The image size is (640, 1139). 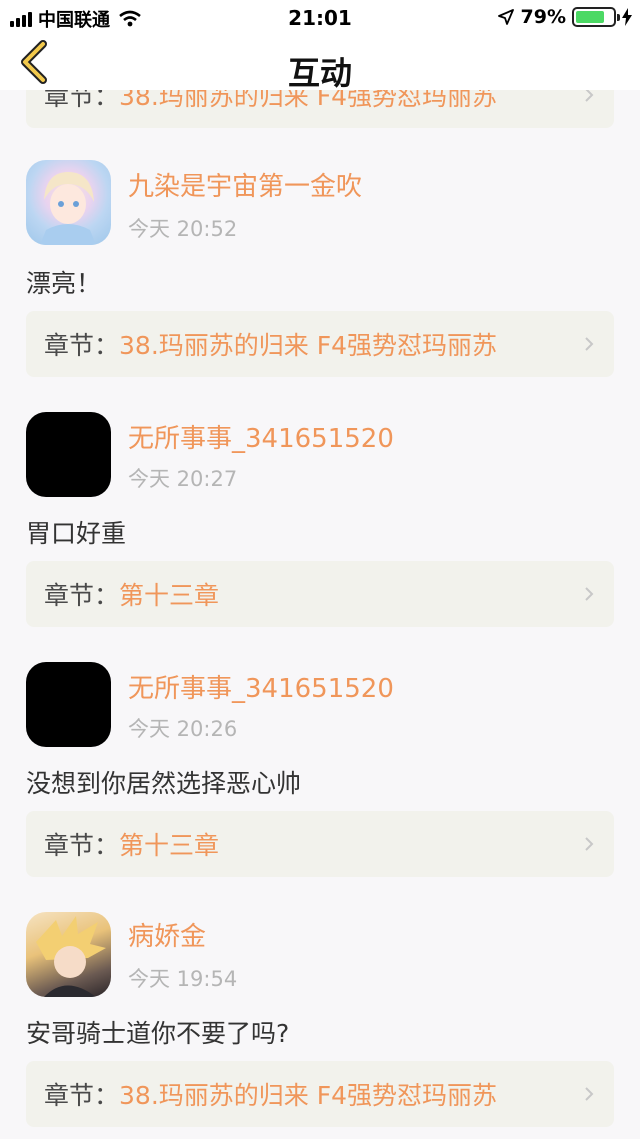 What do you see at coordinates (319, 73) in the screenshot?
I see `page-title: 互动` at bounding box center [319, 73].